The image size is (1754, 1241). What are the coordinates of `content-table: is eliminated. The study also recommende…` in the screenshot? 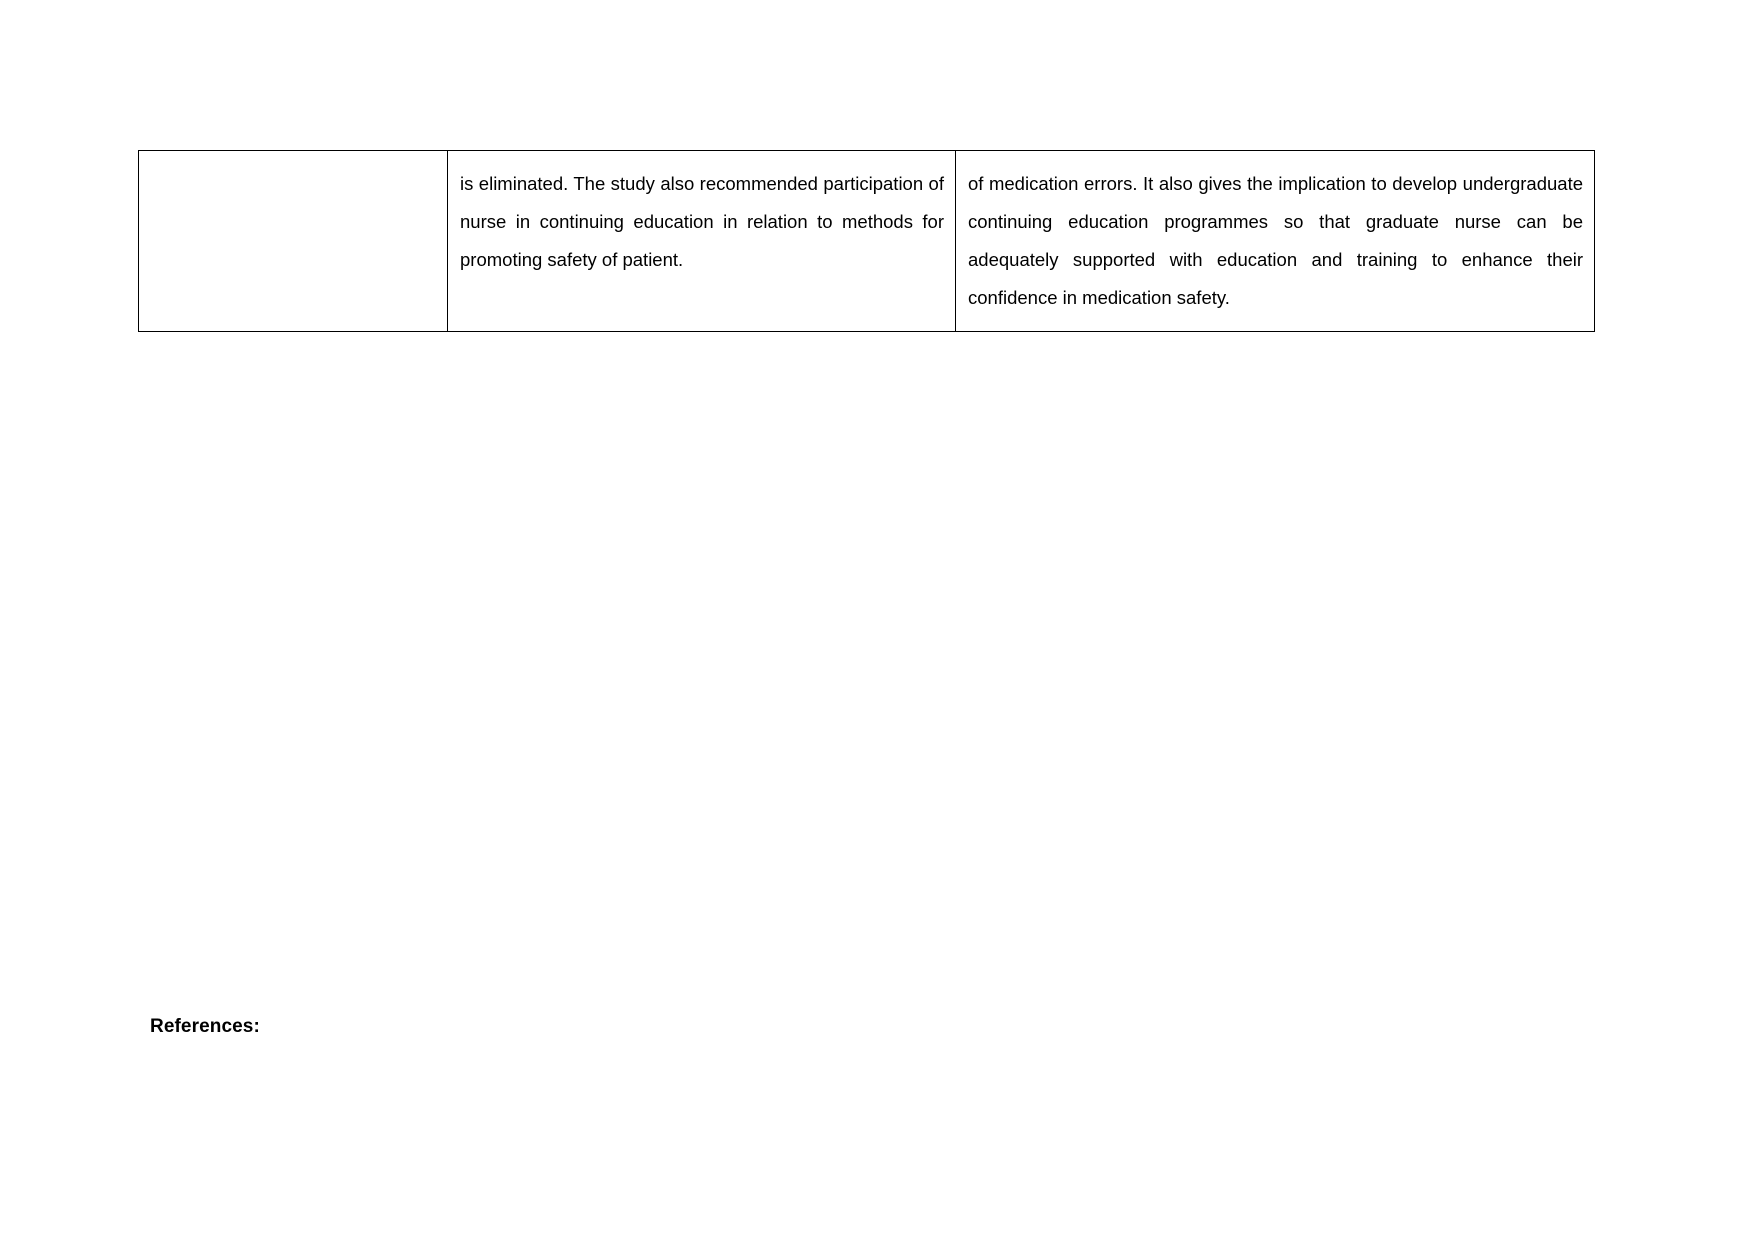 It's located at (866, 241).